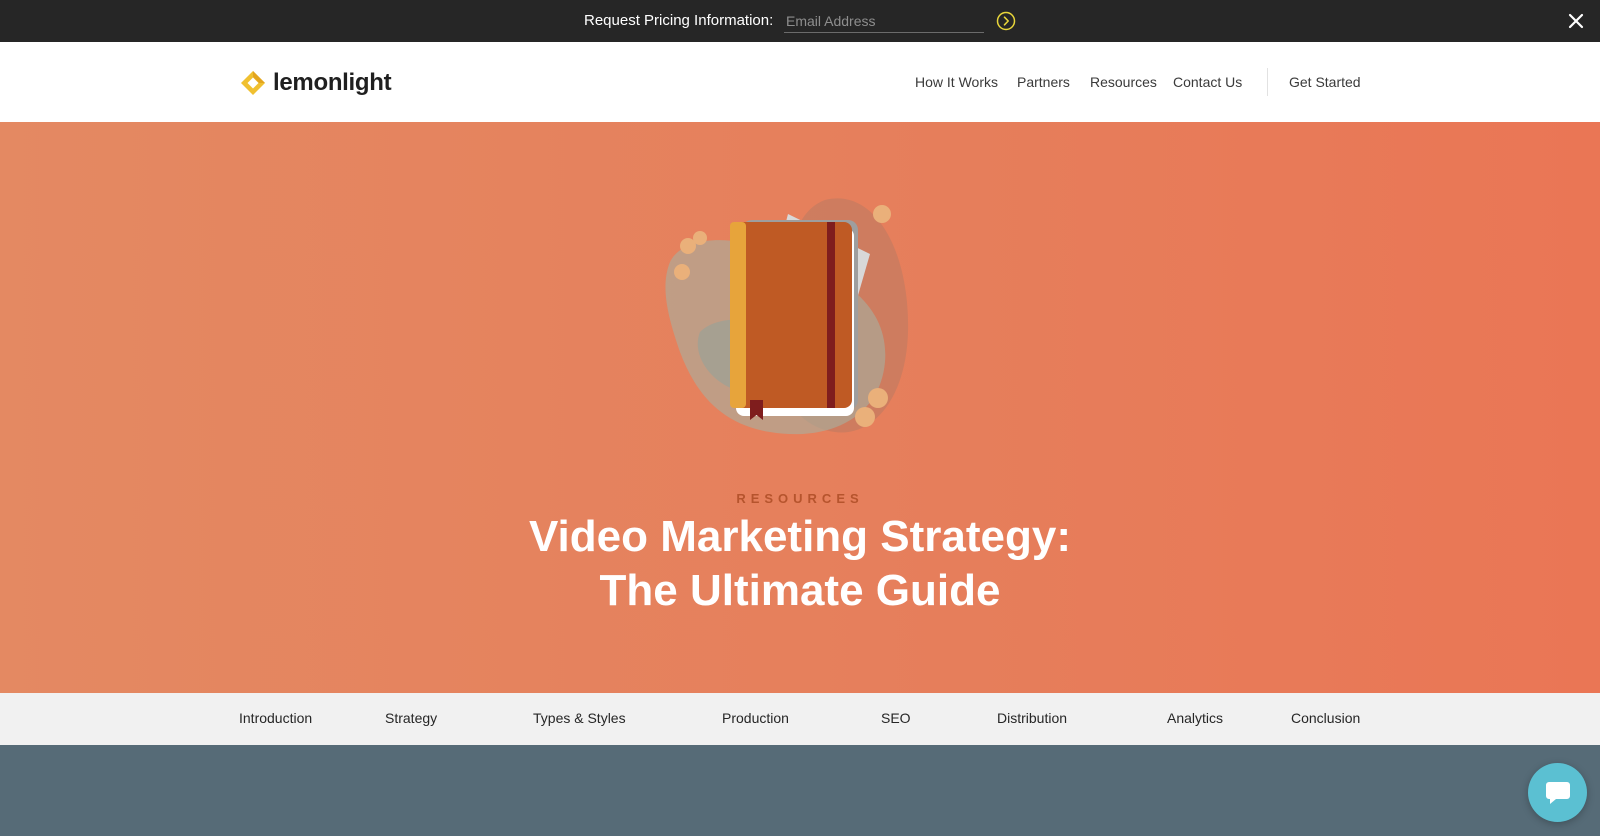 The height and width of the screenshot is (836, 1600). I want to click on content-section-band, so click(800, 790).